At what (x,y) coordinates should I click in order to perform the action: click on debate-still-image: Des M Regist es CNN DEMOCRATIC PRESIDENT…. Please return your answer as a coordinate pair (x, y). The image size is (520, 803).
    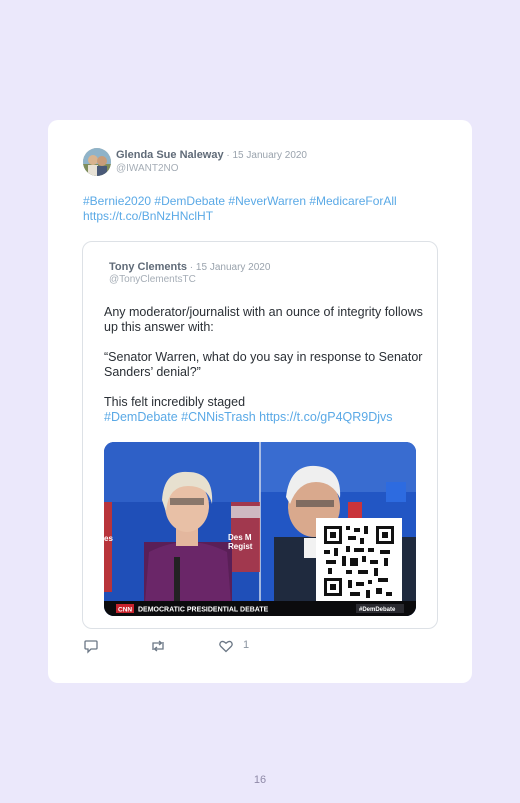
    Looking at the image, I should click on (260, 529).